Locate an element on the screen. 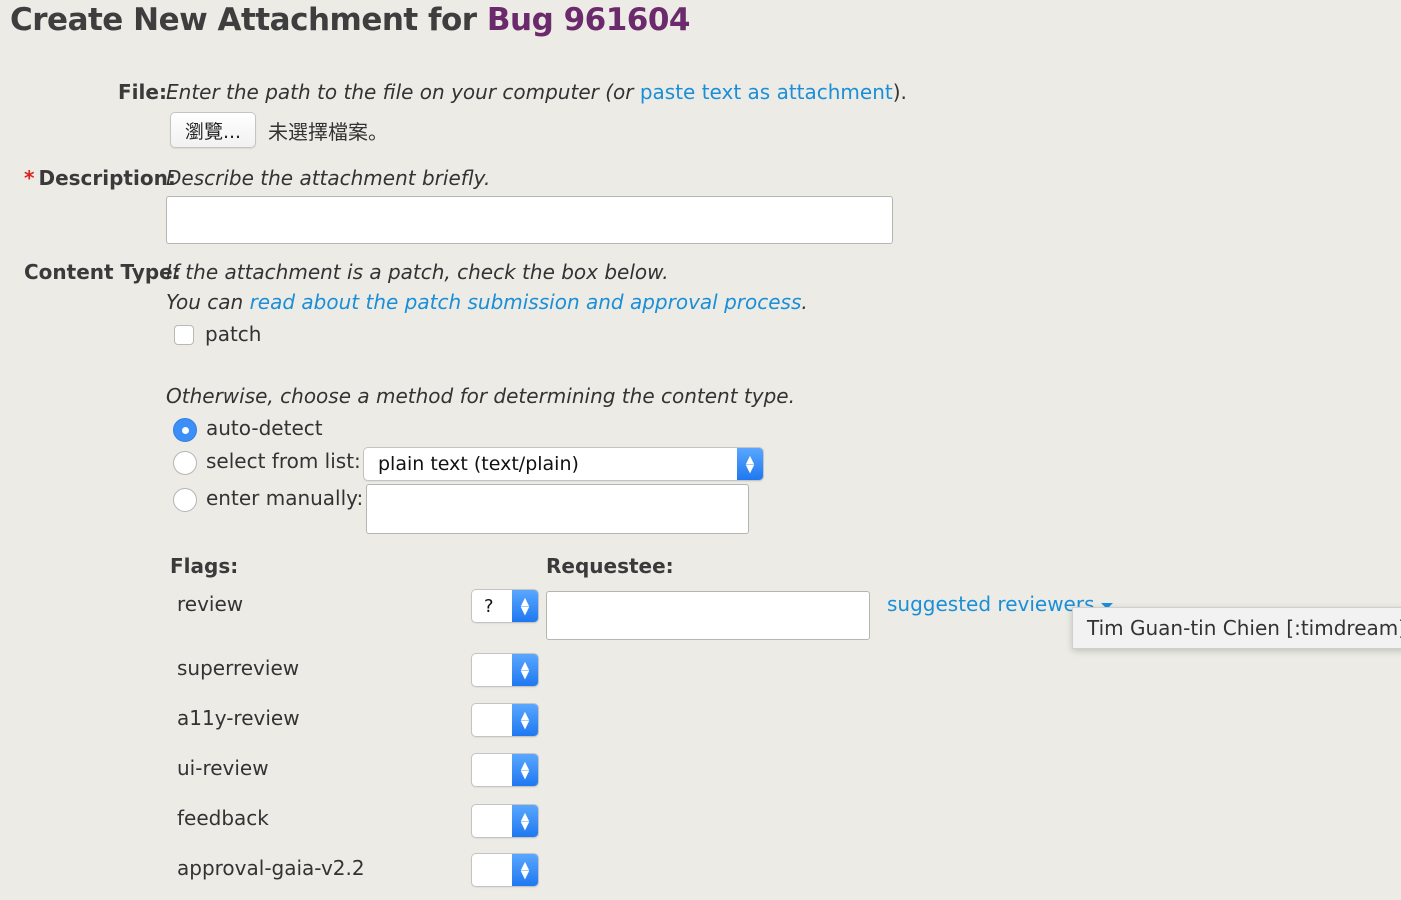 The height and width of the screenshot is (900, 1401). flag-select-feedback: ▲ ▼ is located at coordinates (505, 821).